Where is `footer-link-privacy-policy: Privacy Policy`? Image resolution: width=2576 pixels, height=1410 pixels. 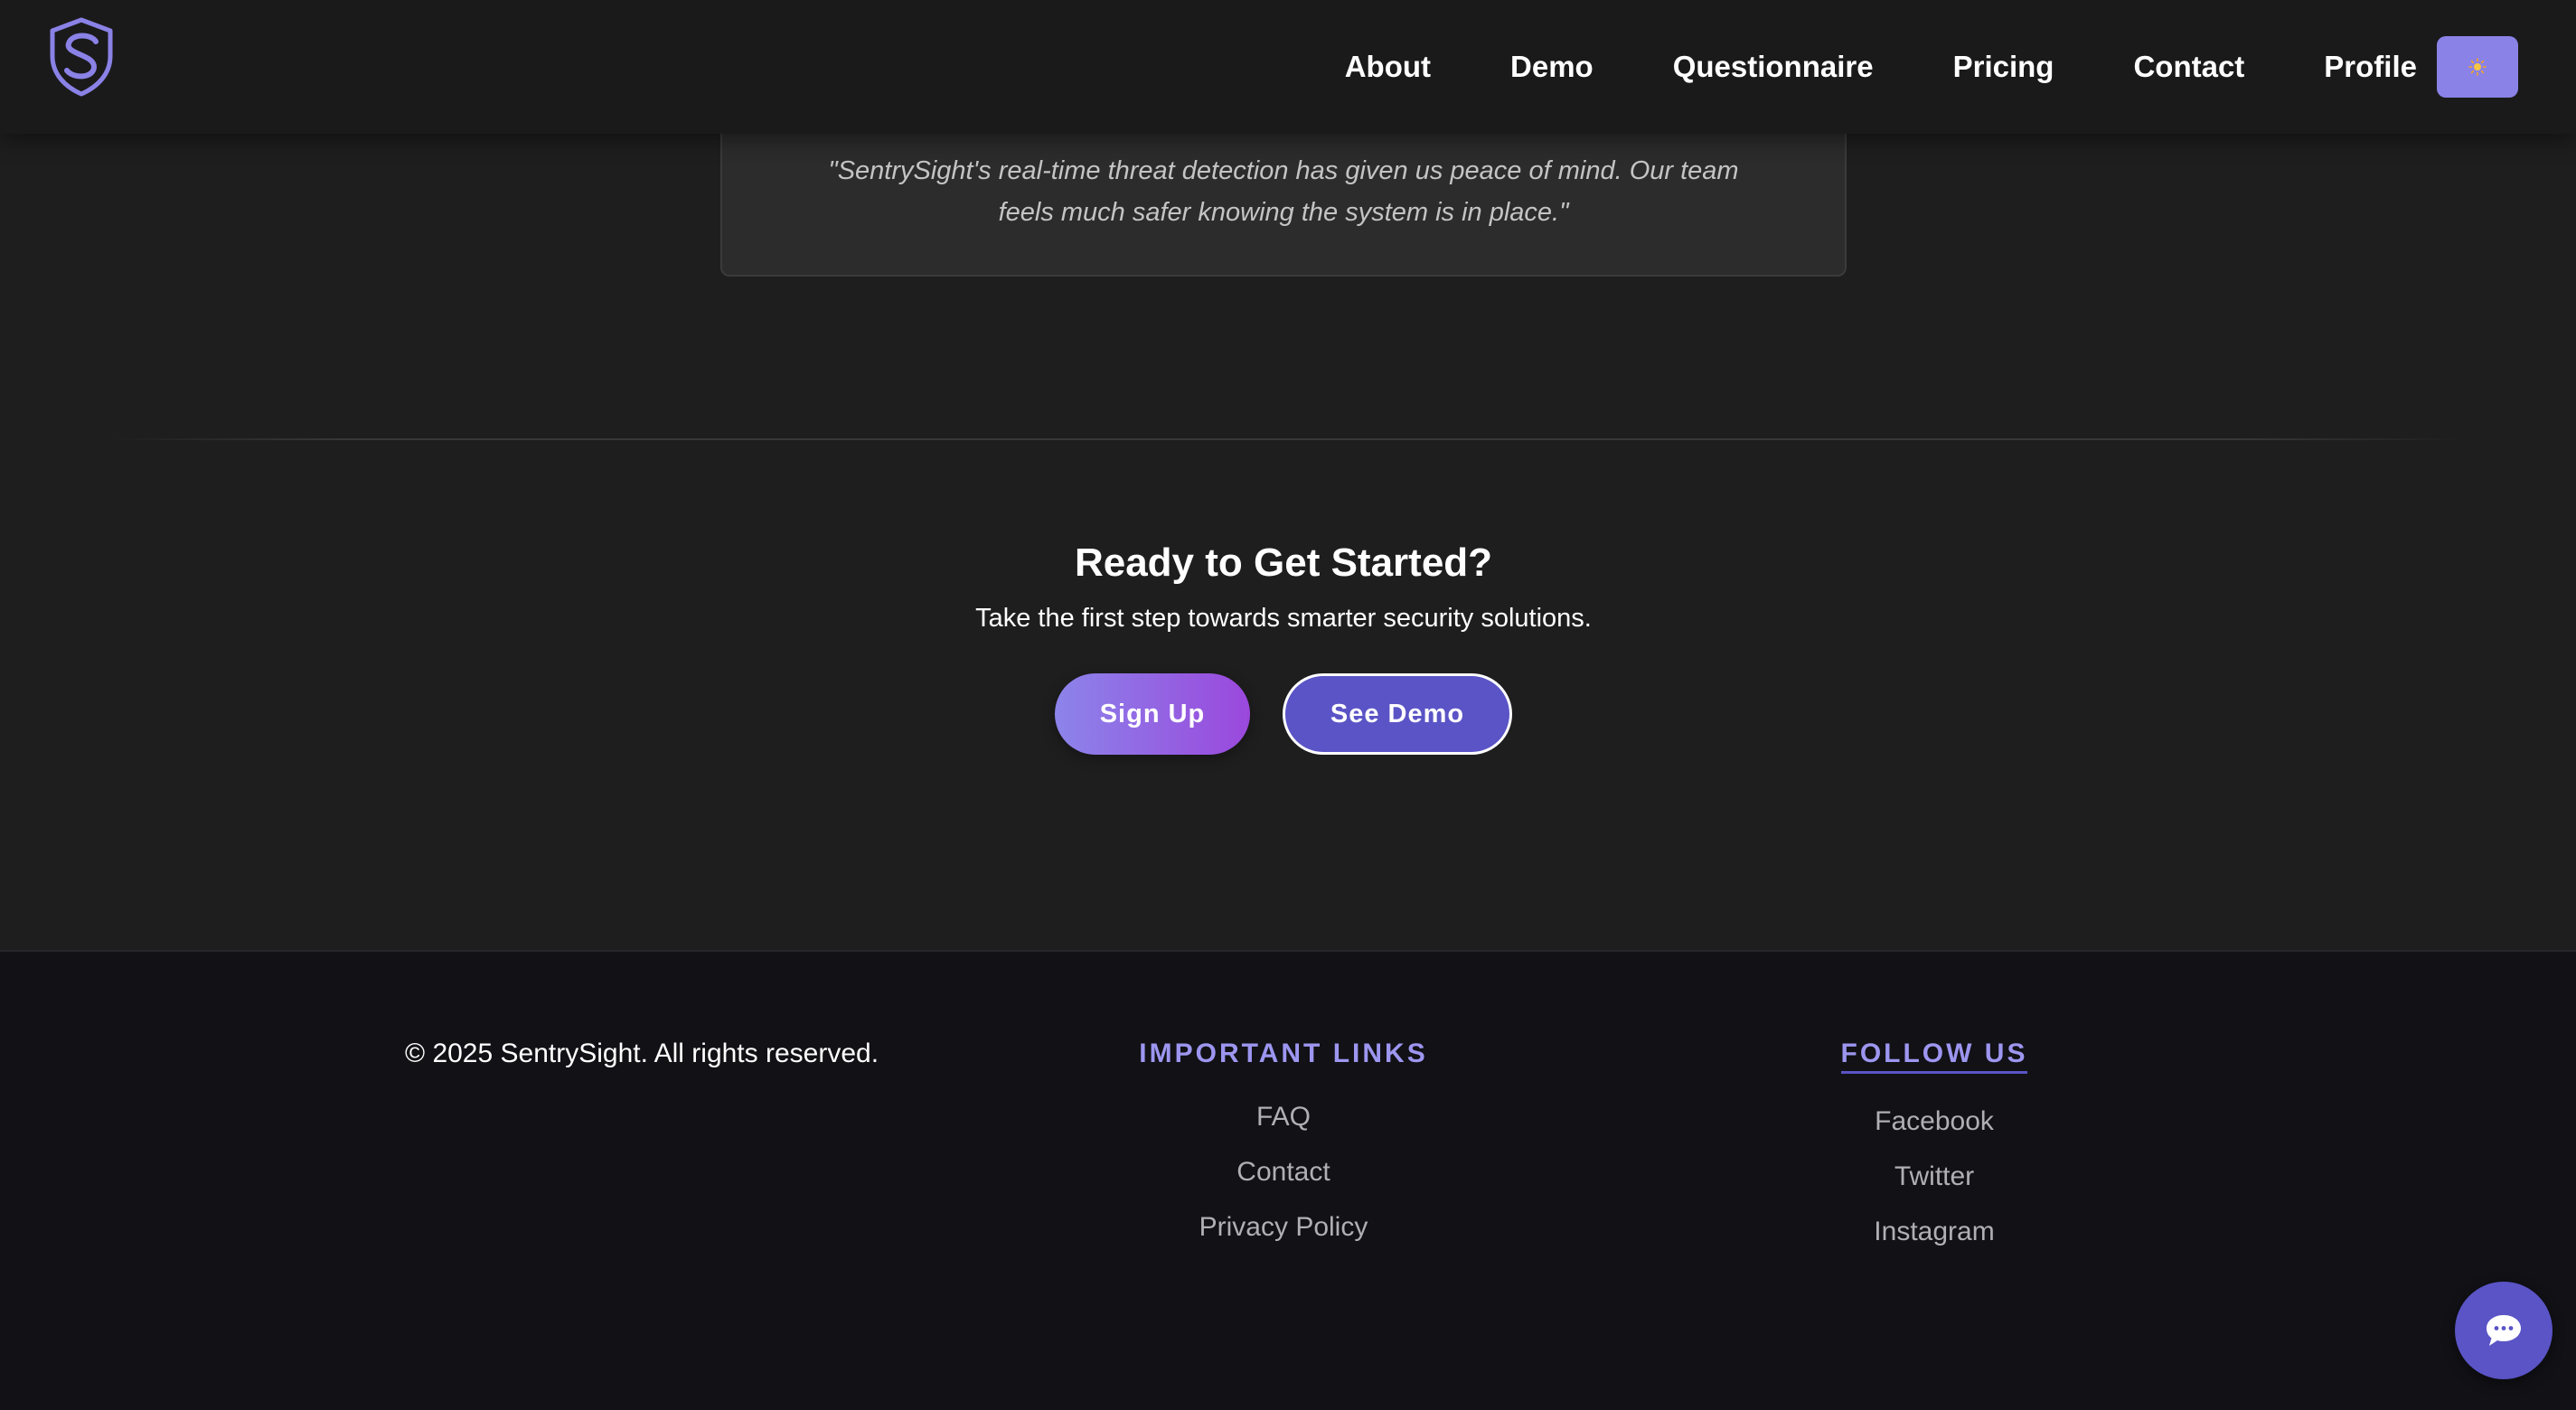
footer-link-privacy-policy: Privacy Policy is located at coordinates (1283, 1227).